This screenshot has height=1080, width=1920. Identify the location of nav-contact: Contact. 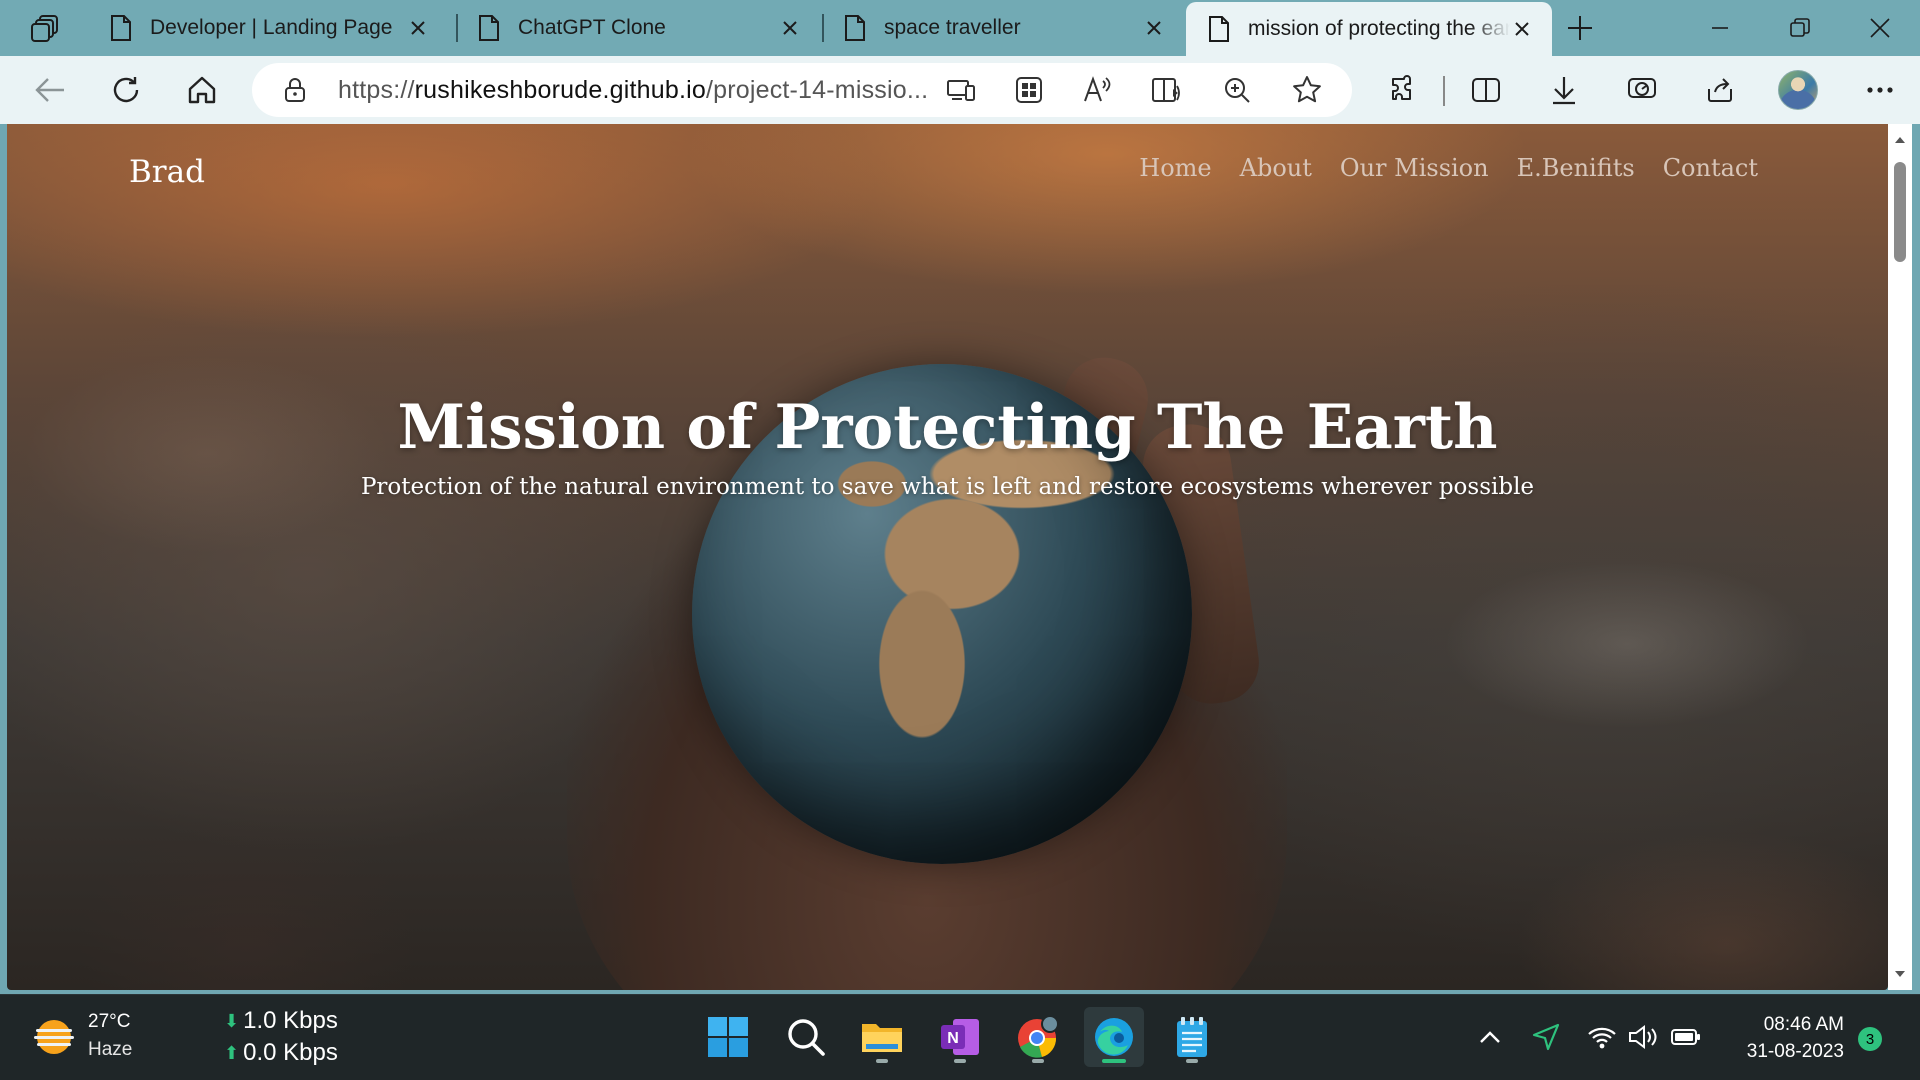
(1710, 168).